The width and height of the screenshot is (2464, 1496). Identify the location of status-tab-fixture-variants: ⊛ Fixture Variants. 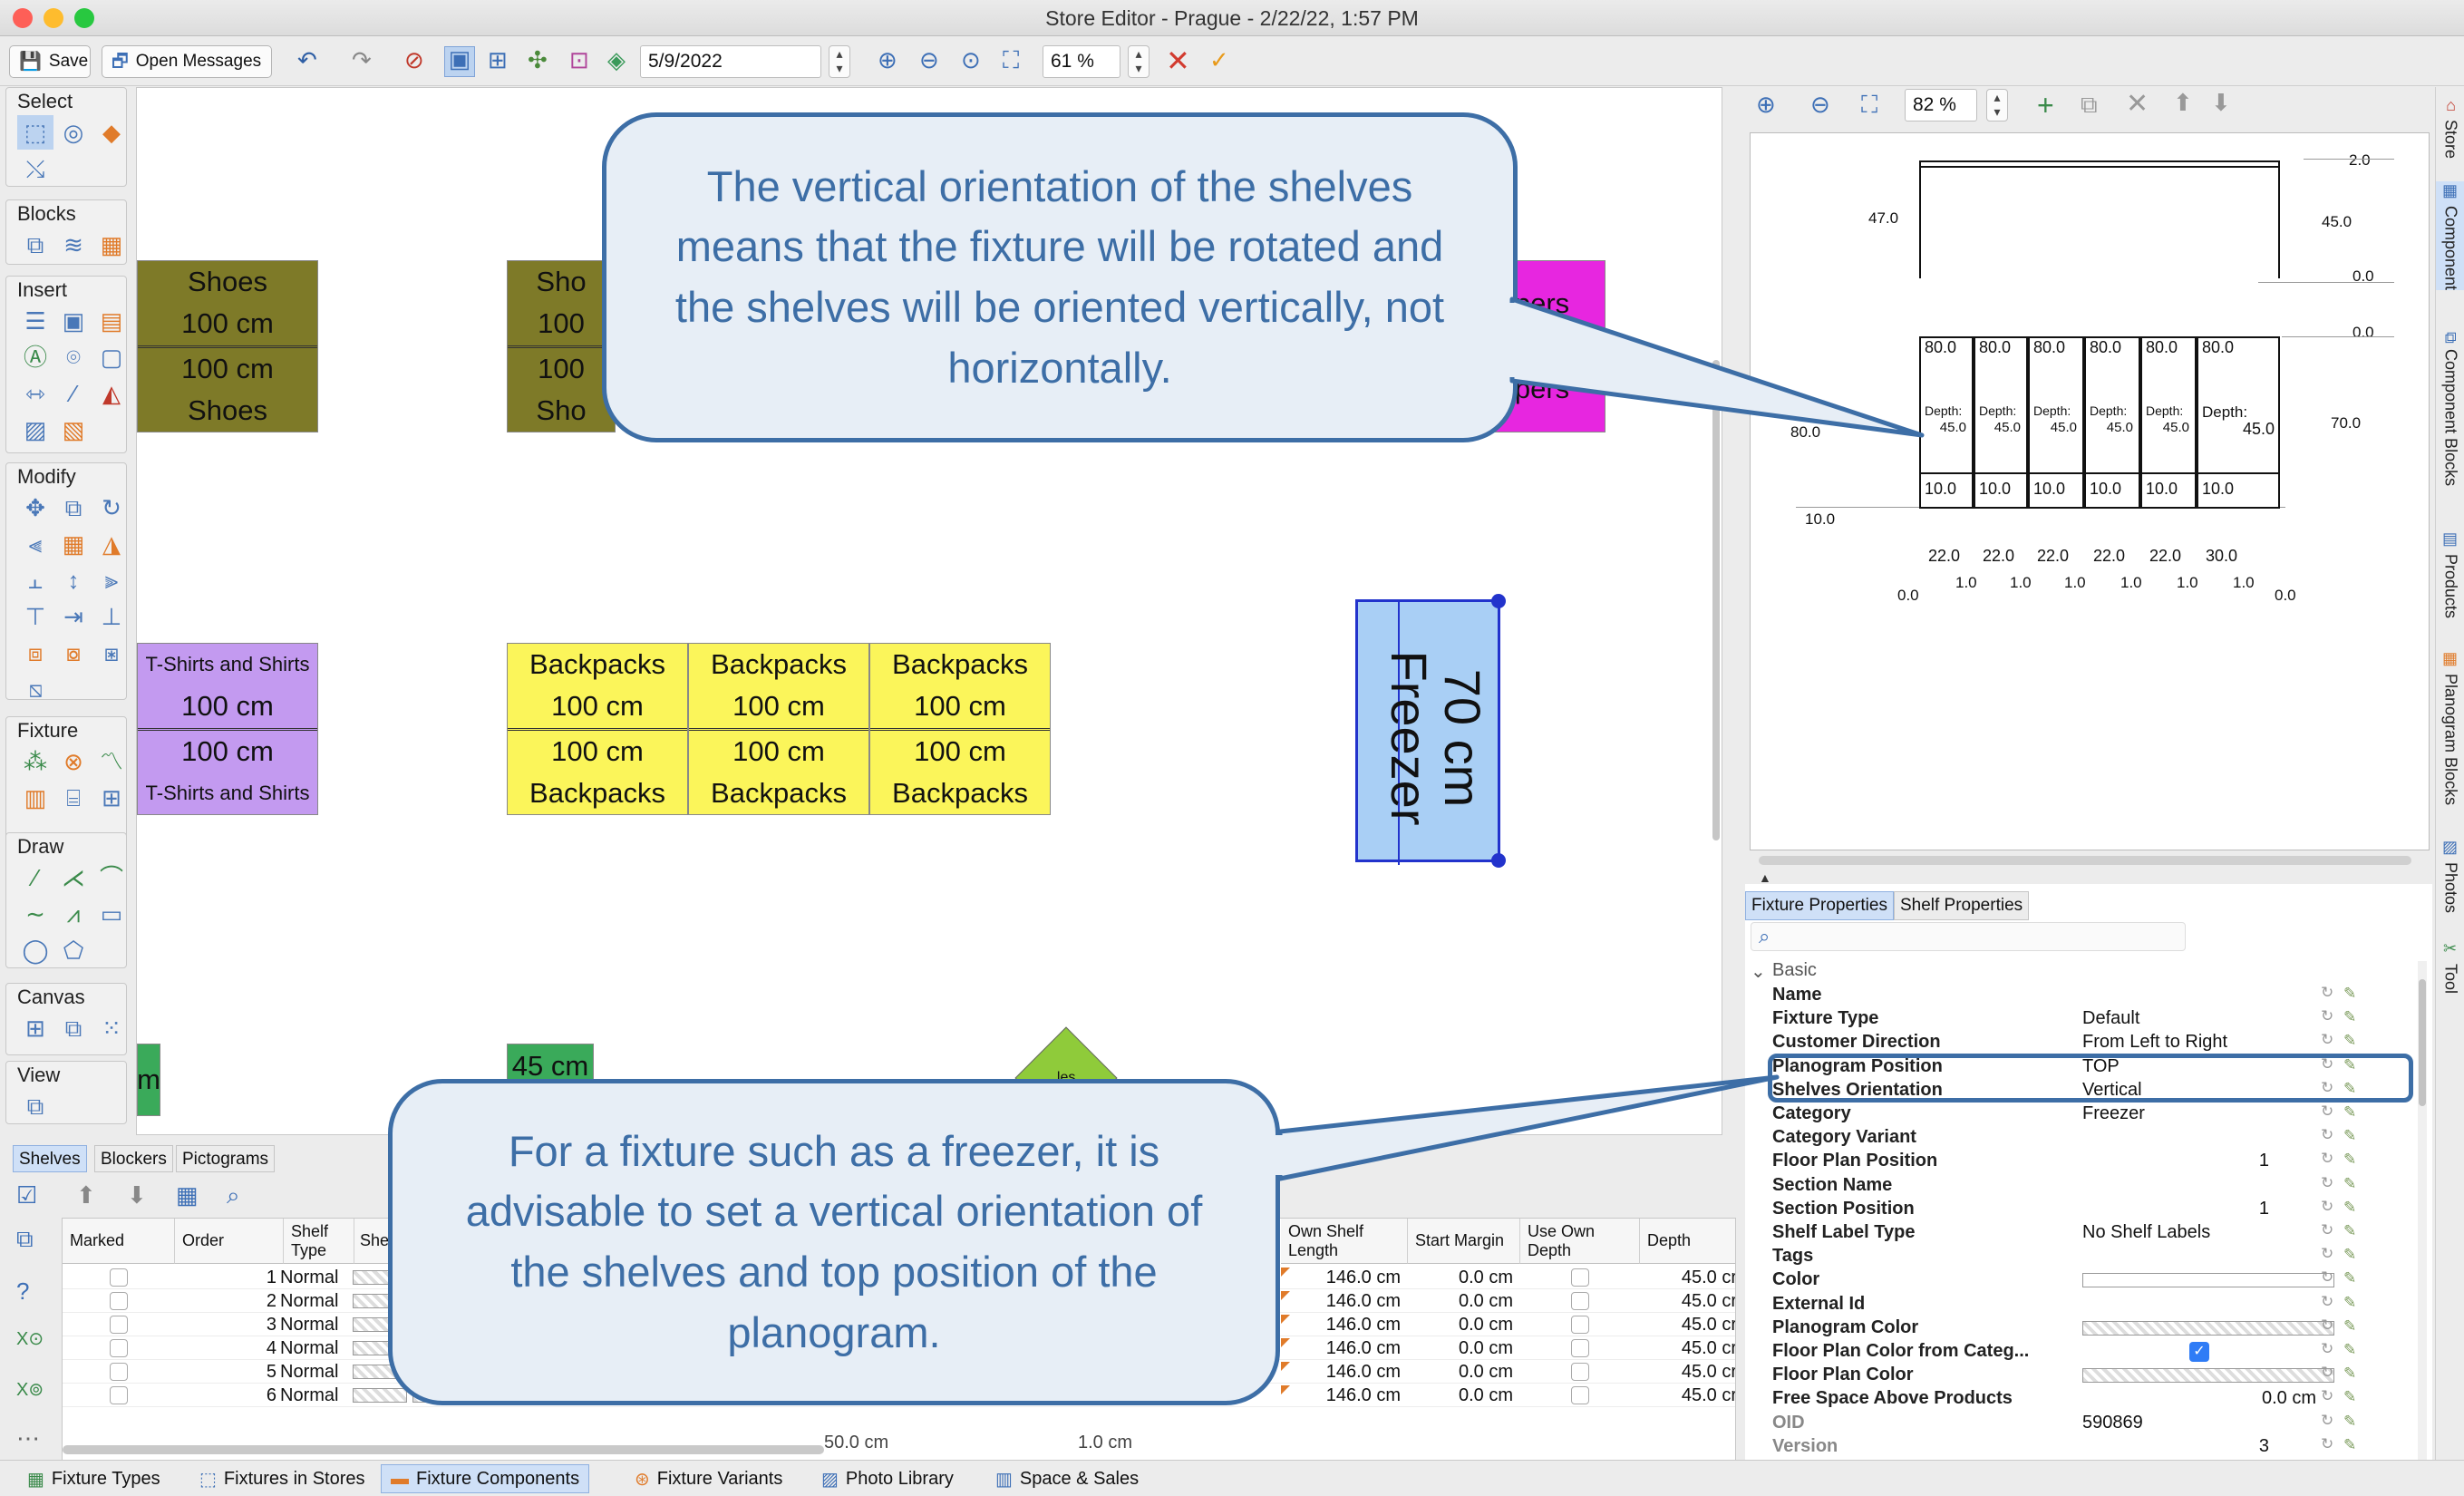
(708, 1478).